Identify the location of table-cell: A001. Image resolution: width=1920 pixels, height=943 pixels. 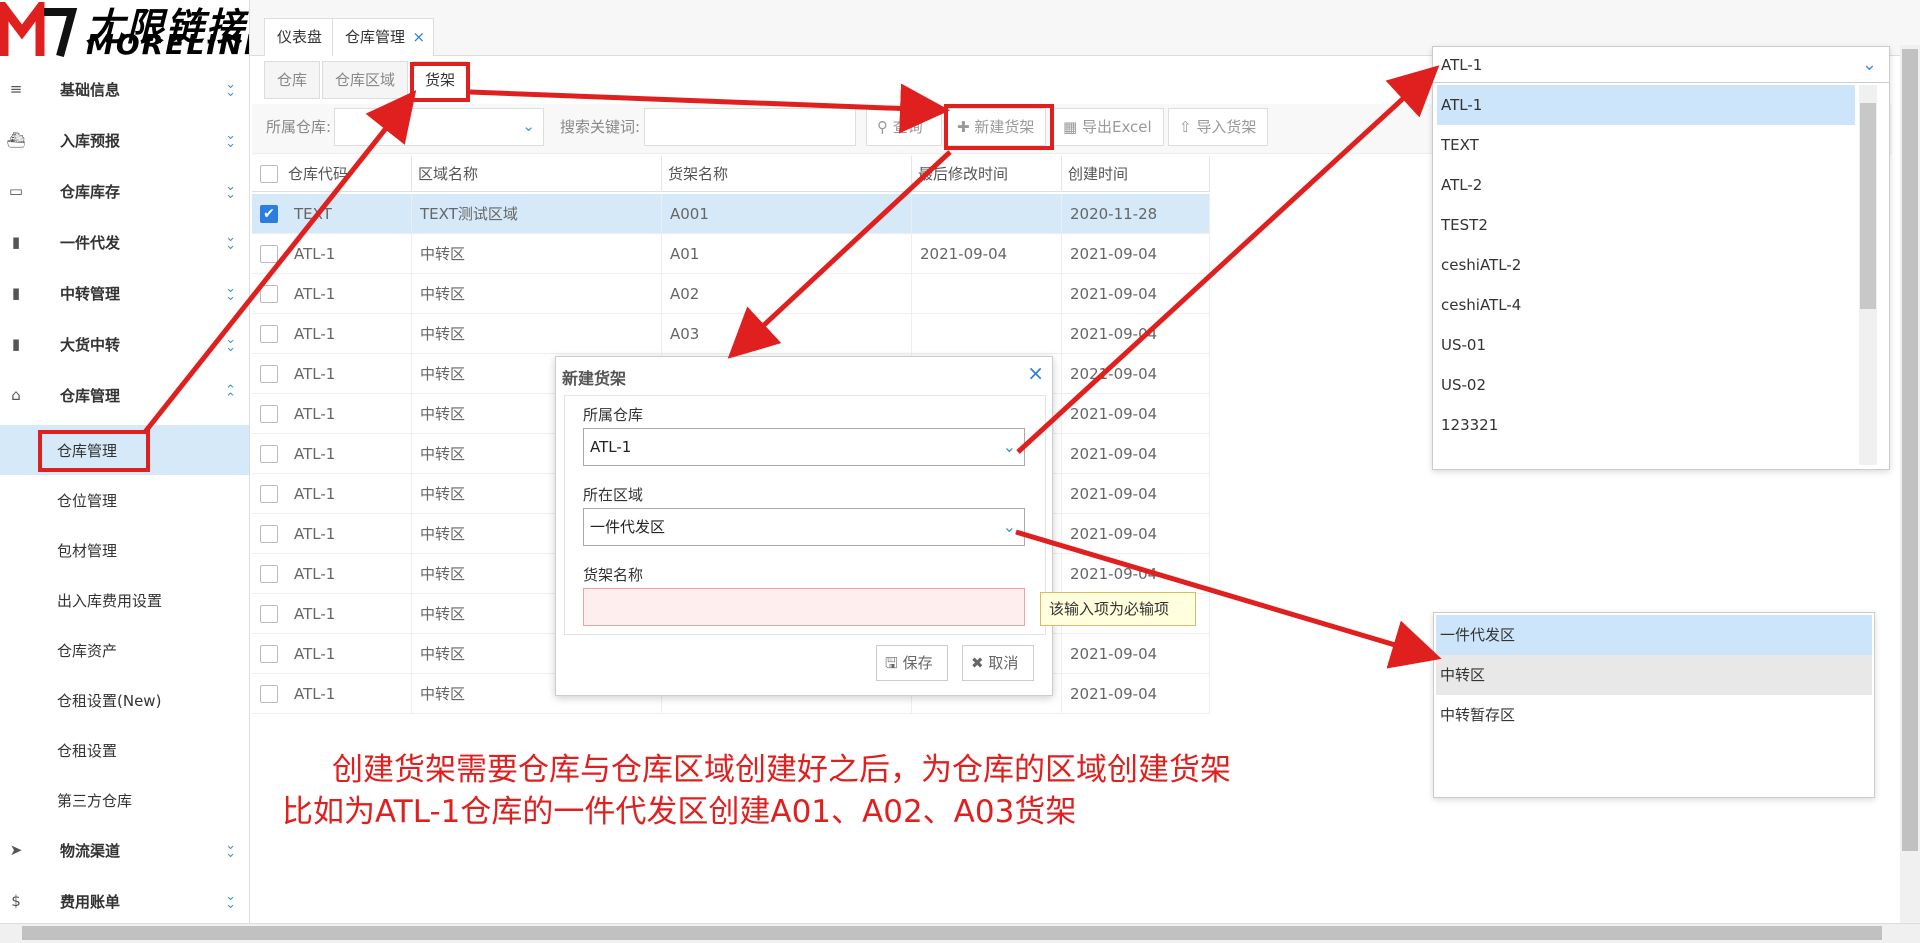
(787, 214).